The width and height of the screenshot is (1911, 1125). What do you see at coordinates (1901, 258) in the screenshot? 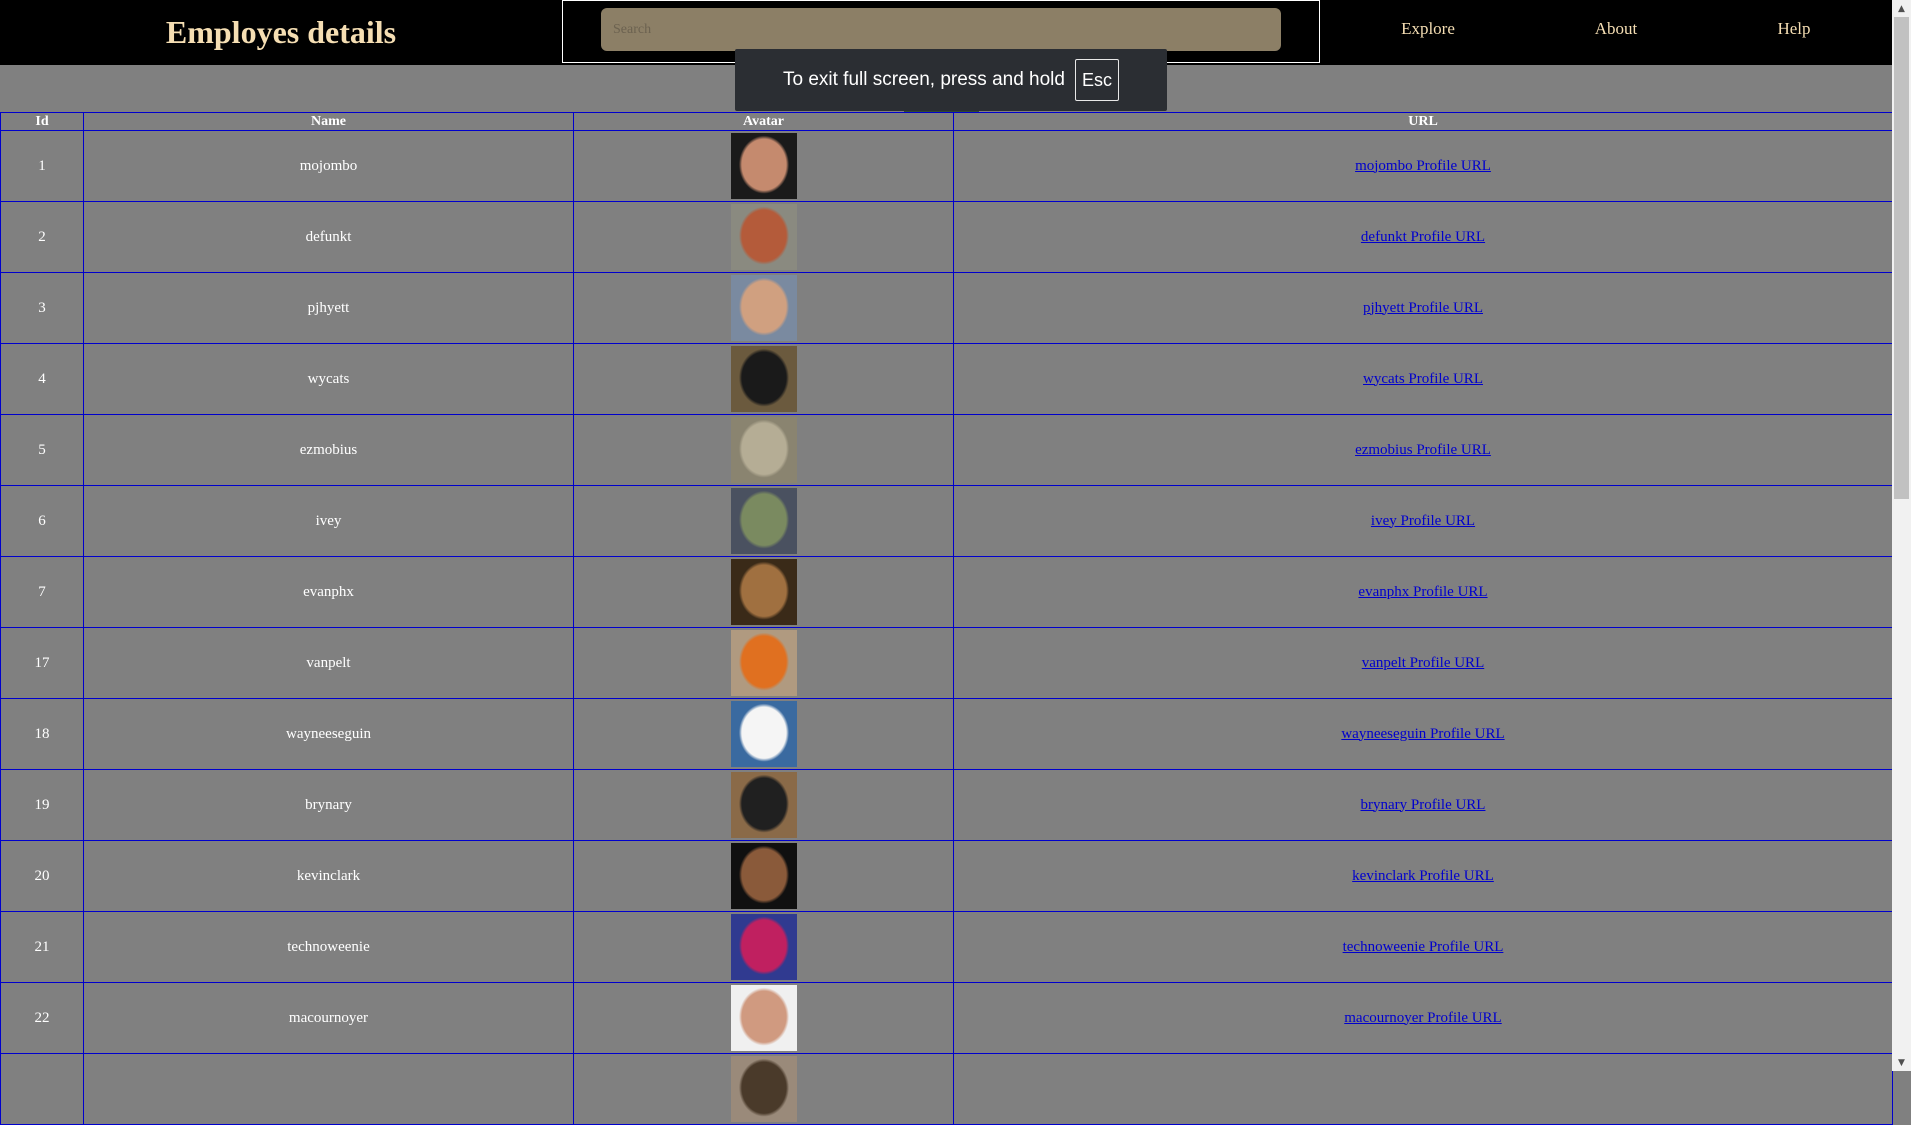
I see `scrollbar-thumb` at bounding box center [1901, 258].